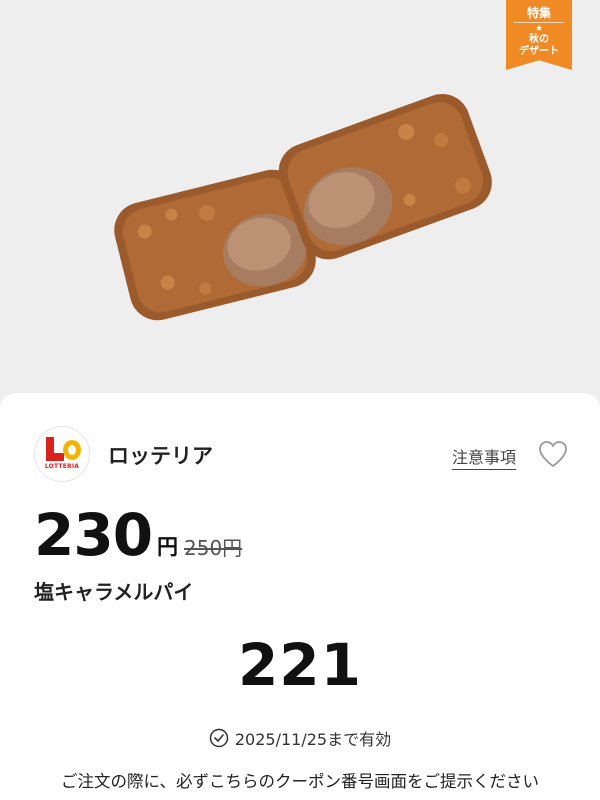 The image size is (600, 800). Describe the element at coordinates (62, 466) in the screenshot. I see `logo-text: LOTTERIA` at that location.